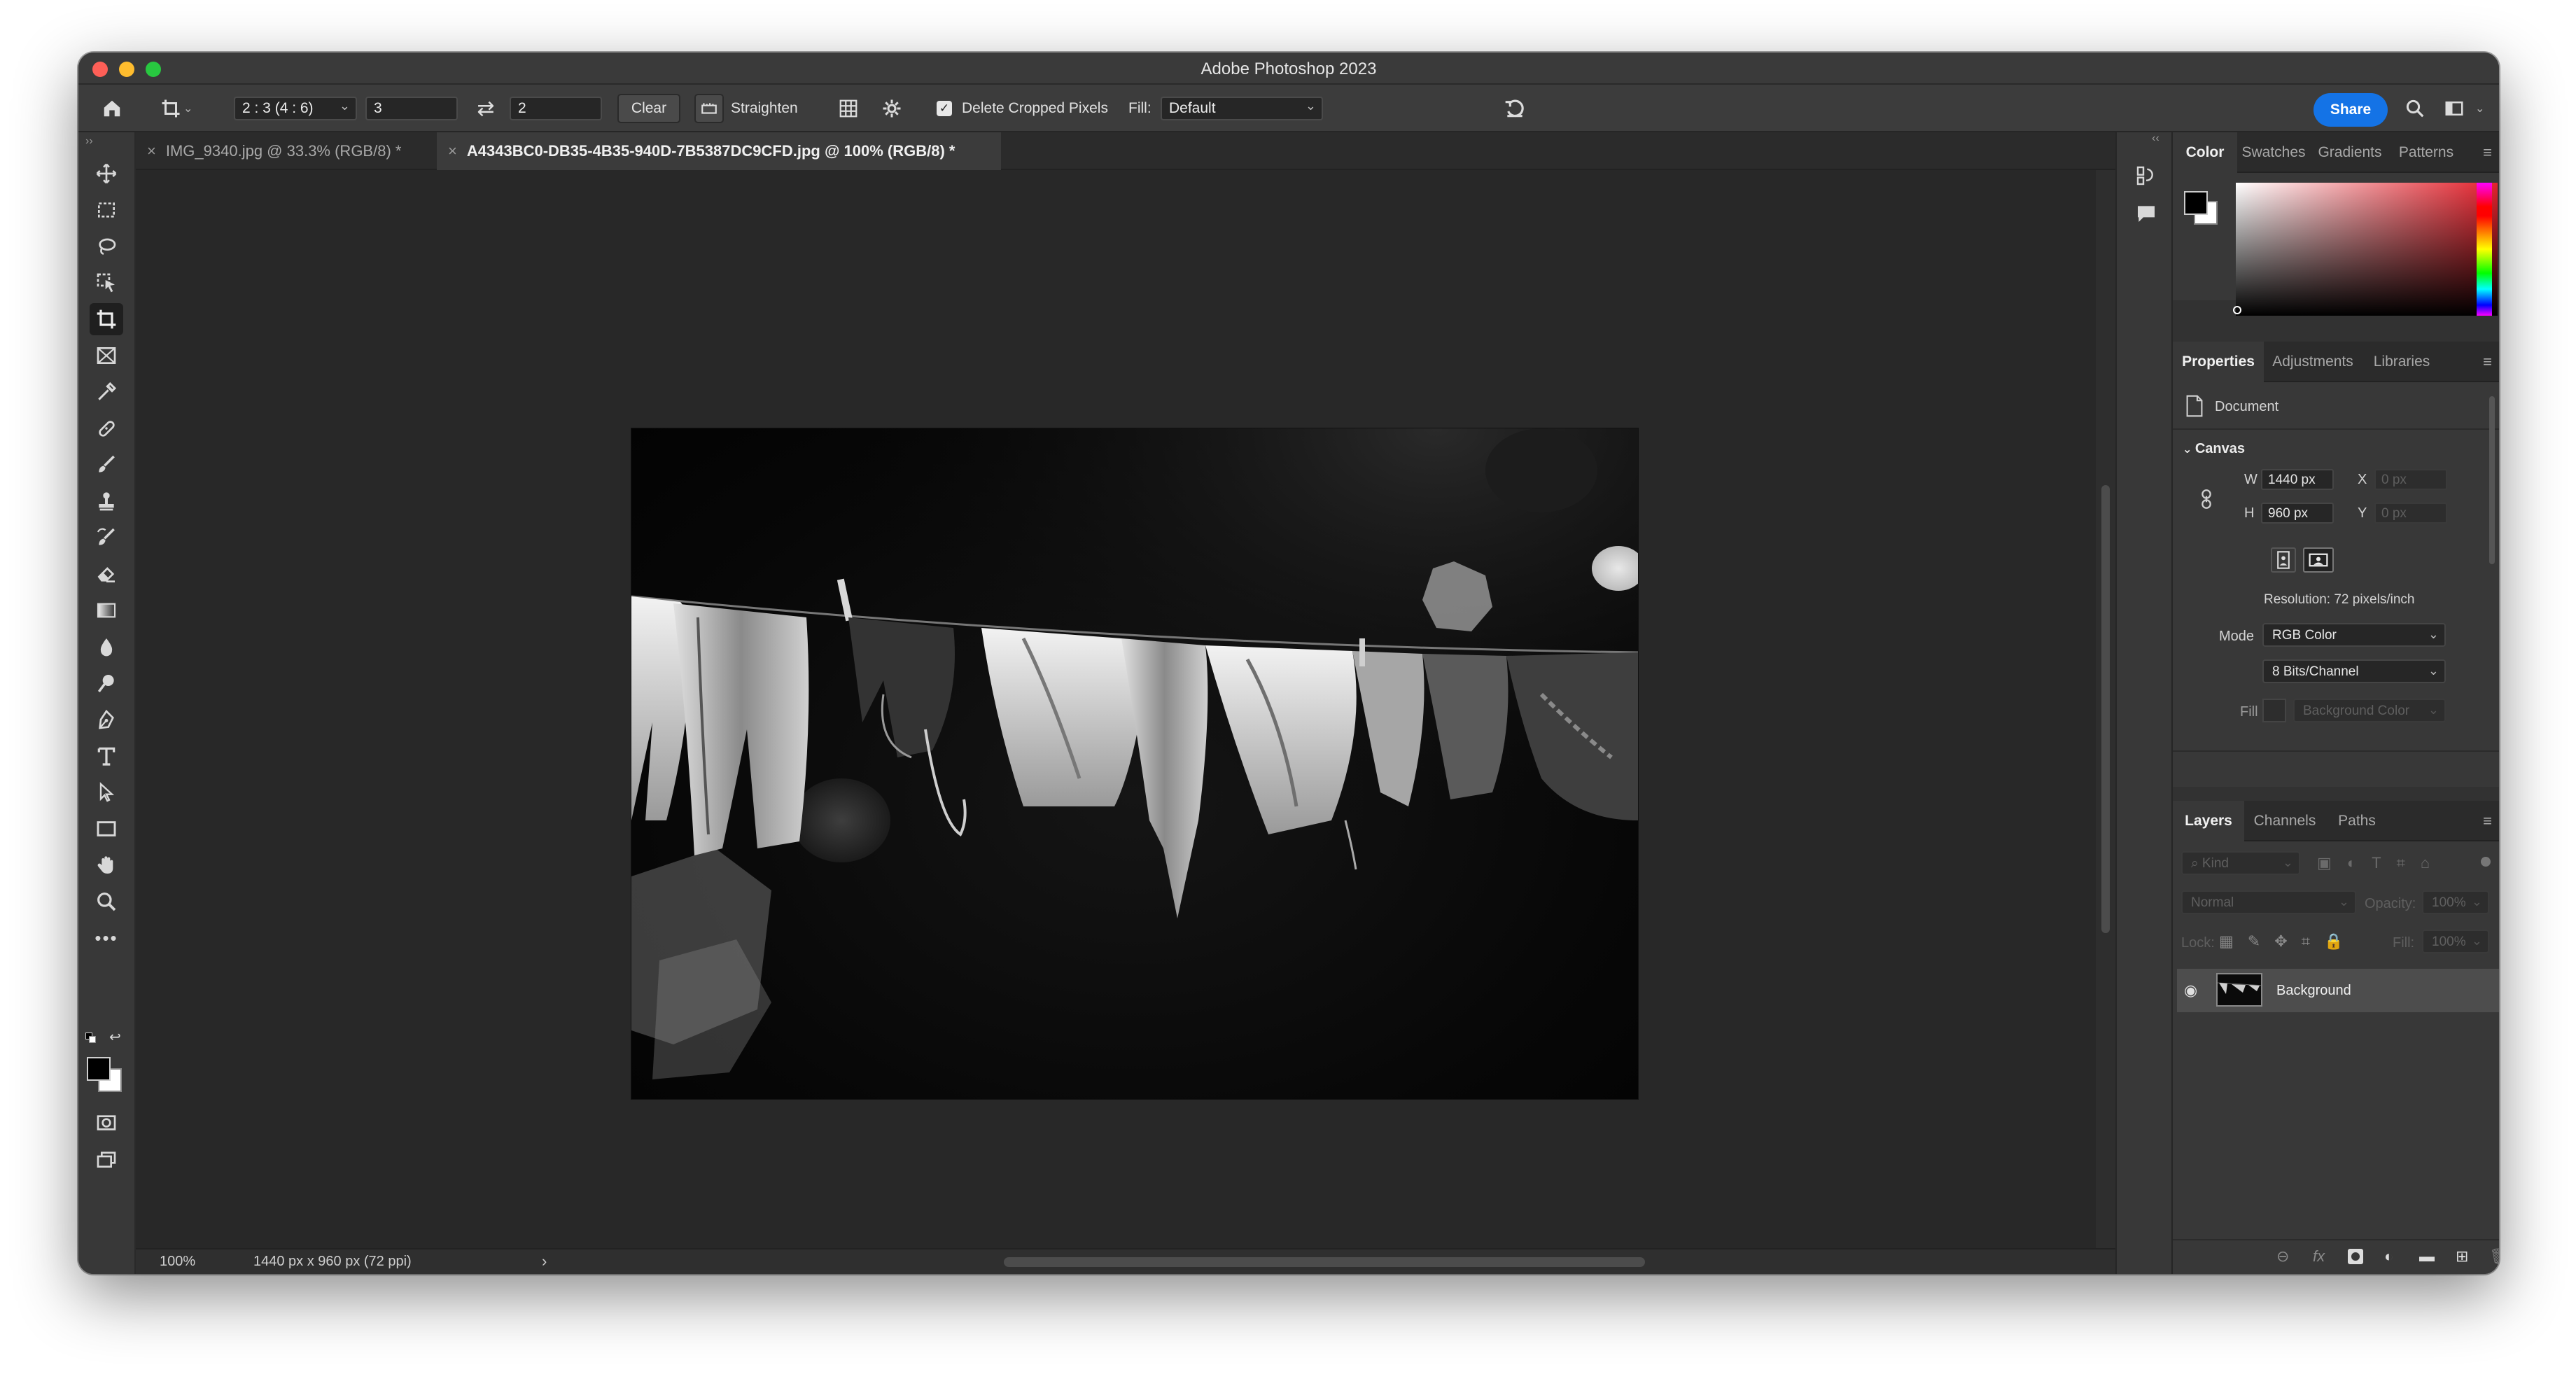 The width and height of the screenshot is (2576, 1379). Describe the element at coordinates (2356, 821) in the screenshot. I see `tab-paths: Paths` at that location.